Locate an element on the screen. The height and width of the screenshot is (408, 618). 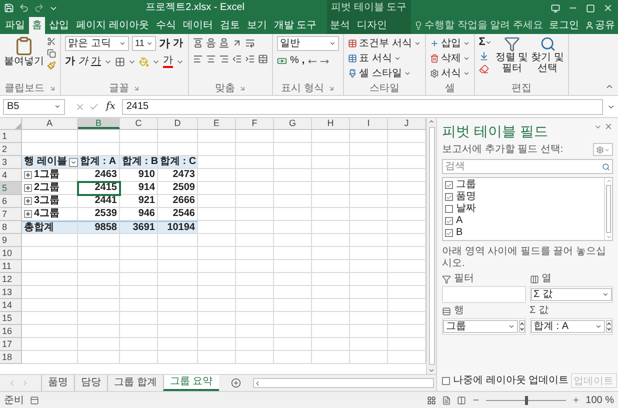
area-field-button: 그룹 is located at coordinates (480, 326).